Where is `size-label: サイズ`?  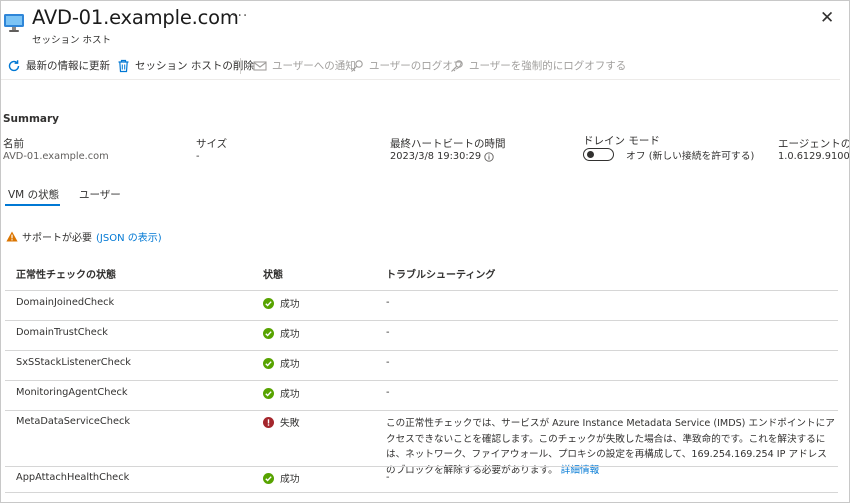
size-label: サイズ is located at coordinates (212, 144).